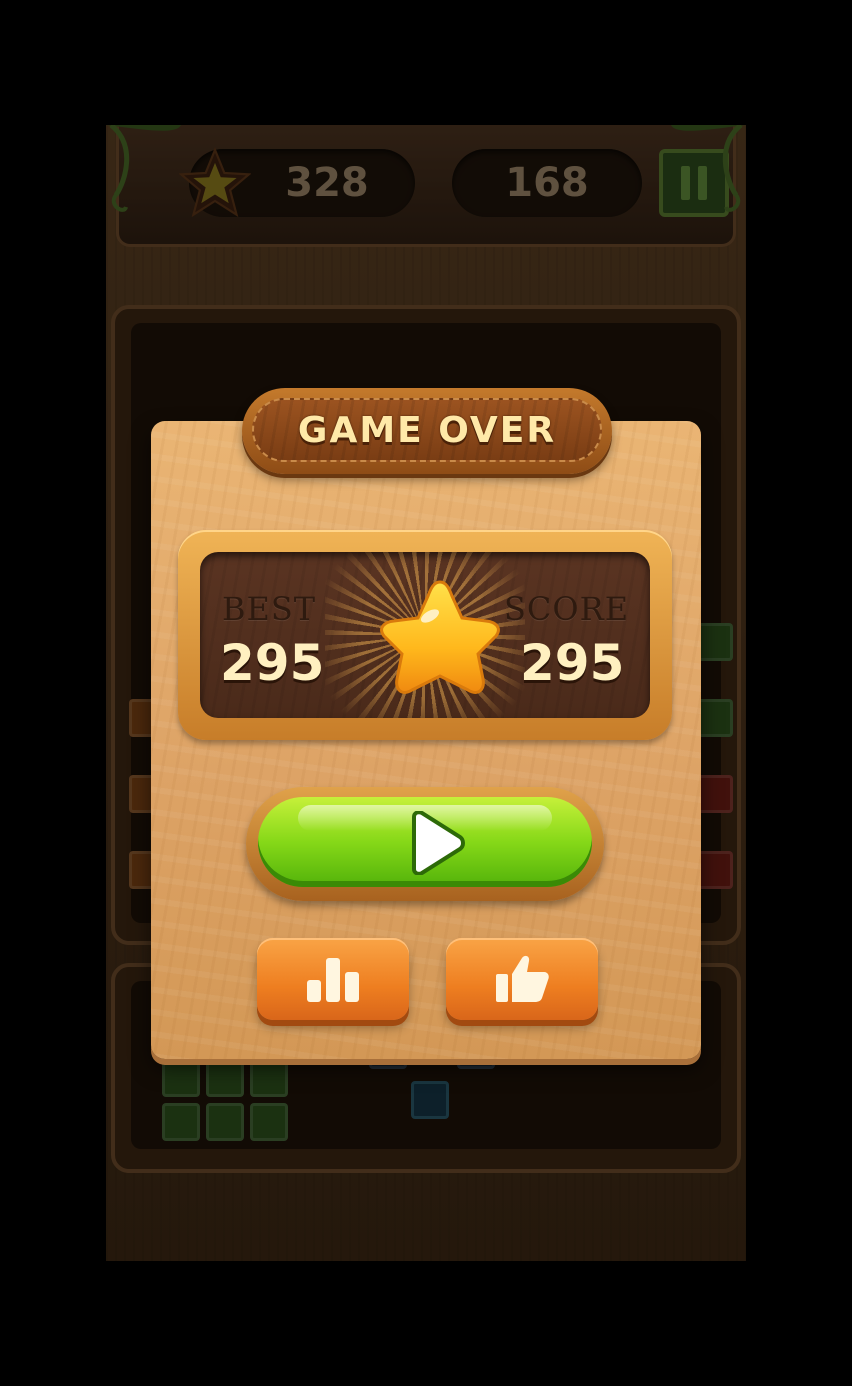 The height and width of the screenshot is (1386, 852). I want to click on play-again-button, so click(425, 844).